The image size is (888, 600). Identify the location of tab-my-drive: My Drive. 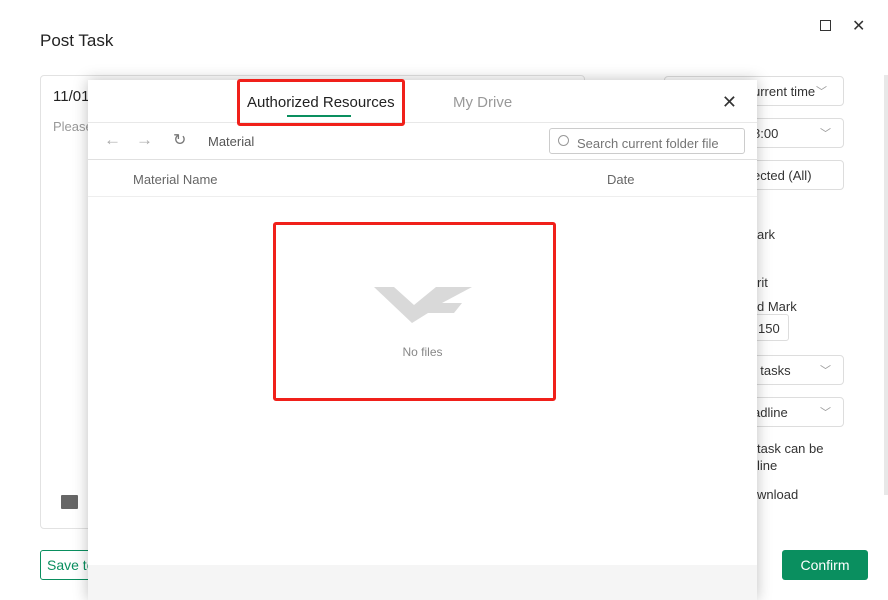
(482, 102).